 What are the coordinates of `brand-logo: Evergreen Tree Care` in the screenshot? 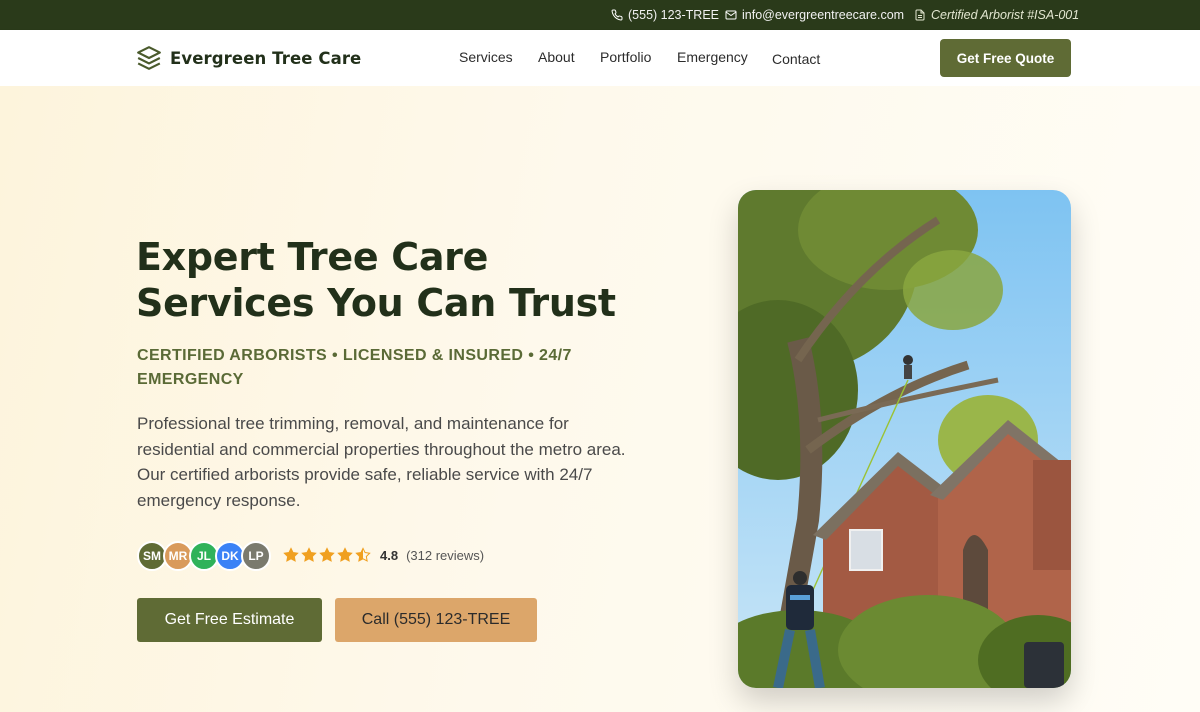 It's located at (248, 58).